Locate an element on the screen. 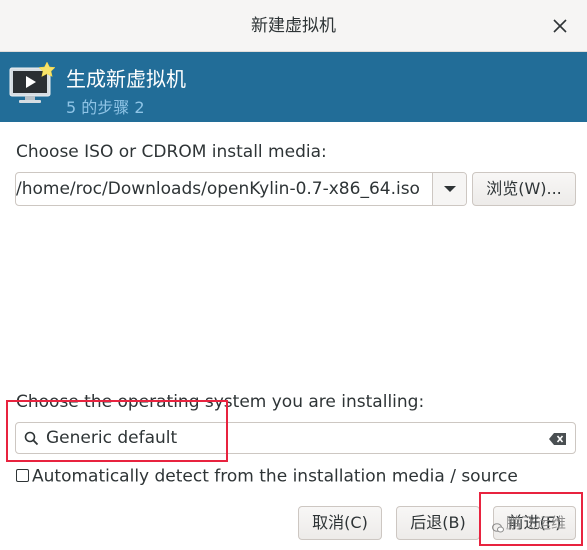  os-search-field: Generic default is located at coordinates (295, 438).